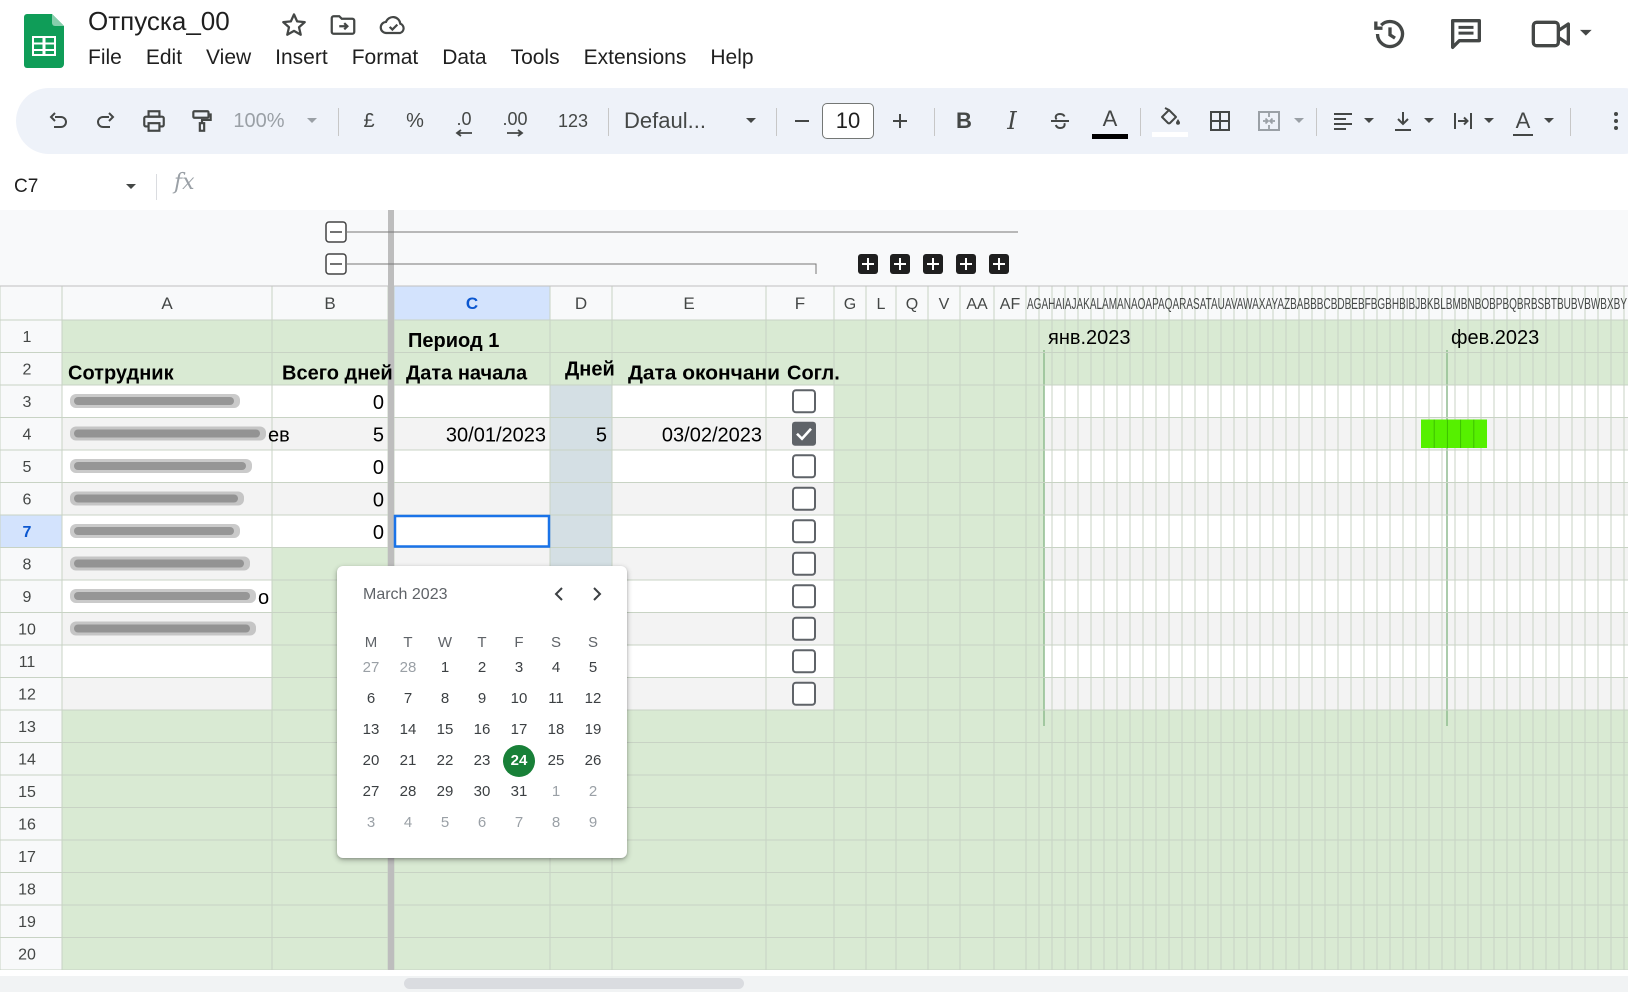  Describe the element at coordinates (78, 187) in the screenshot. I see `name-box: C7` at that location.